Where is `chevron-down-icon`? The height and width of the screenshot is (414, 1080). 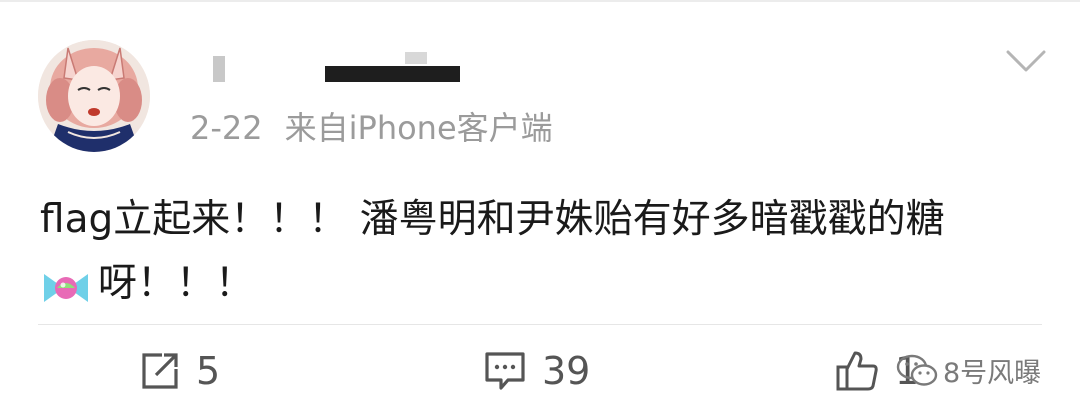
chevron-down-icon is located at coordinates (1026, 61).